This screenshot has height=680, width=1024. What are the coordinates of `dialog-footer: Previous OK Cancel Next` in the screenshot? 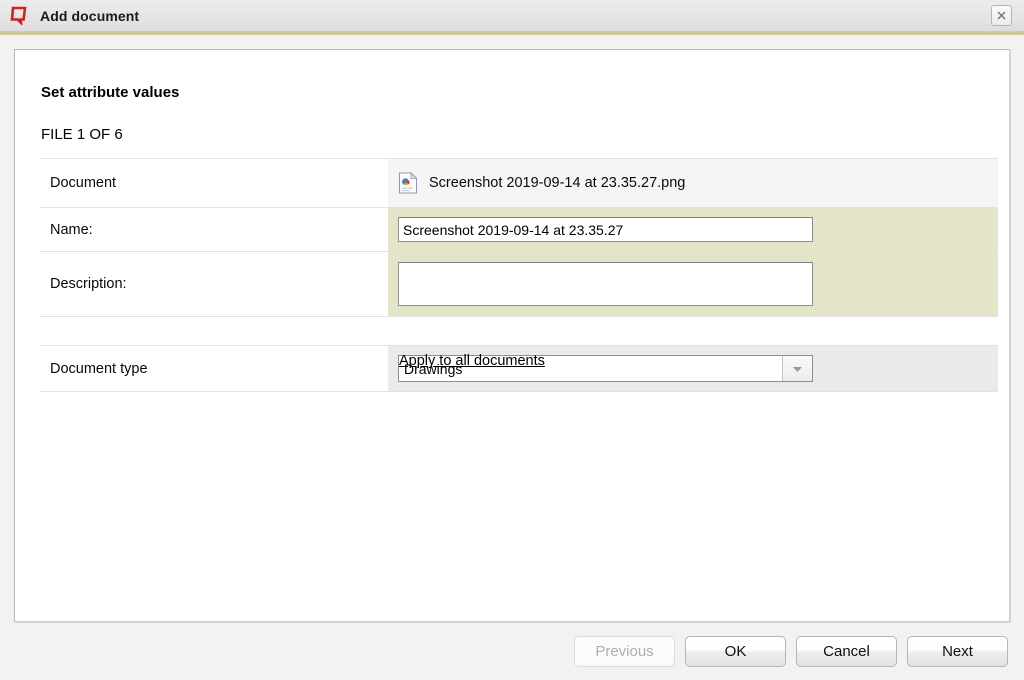 It's located at (512, 651).